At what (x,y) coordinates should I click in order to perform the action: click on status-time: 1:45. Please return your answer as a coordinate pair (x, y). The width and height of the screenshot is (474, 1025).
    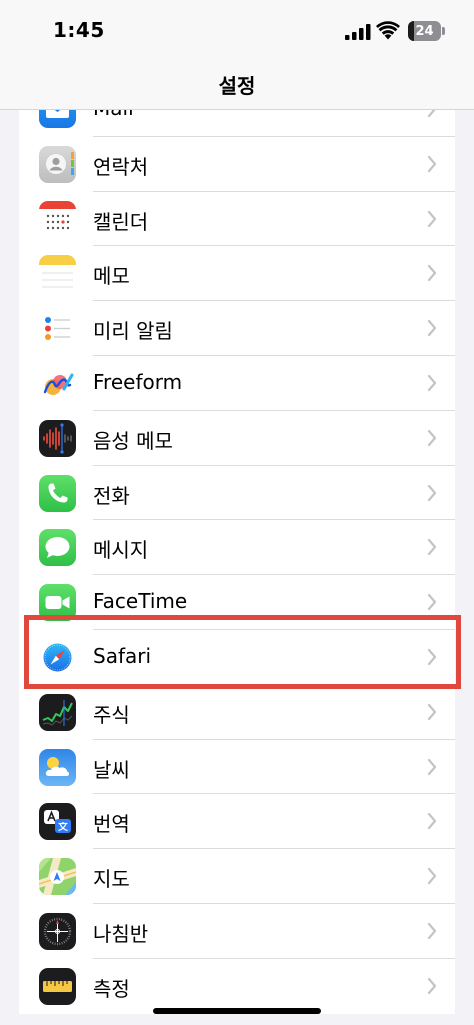
    Looking at the image, I should click on (79, 30).